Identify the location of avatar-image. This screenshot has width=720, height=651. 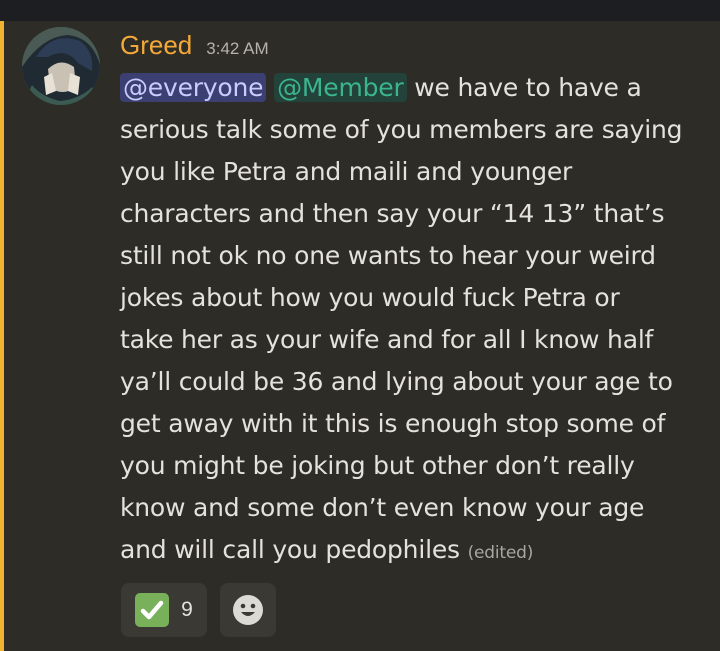
(61, 66).